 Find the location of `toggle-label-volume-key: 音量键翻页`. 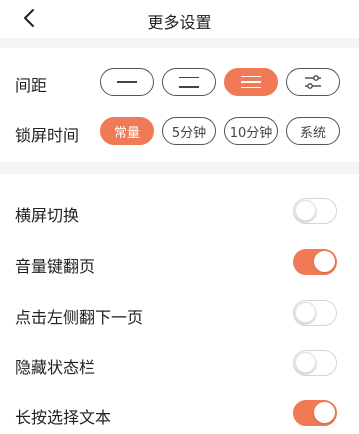

toggle-label-volume-key: 音量键翻页 is located at coordinates (55, 266).